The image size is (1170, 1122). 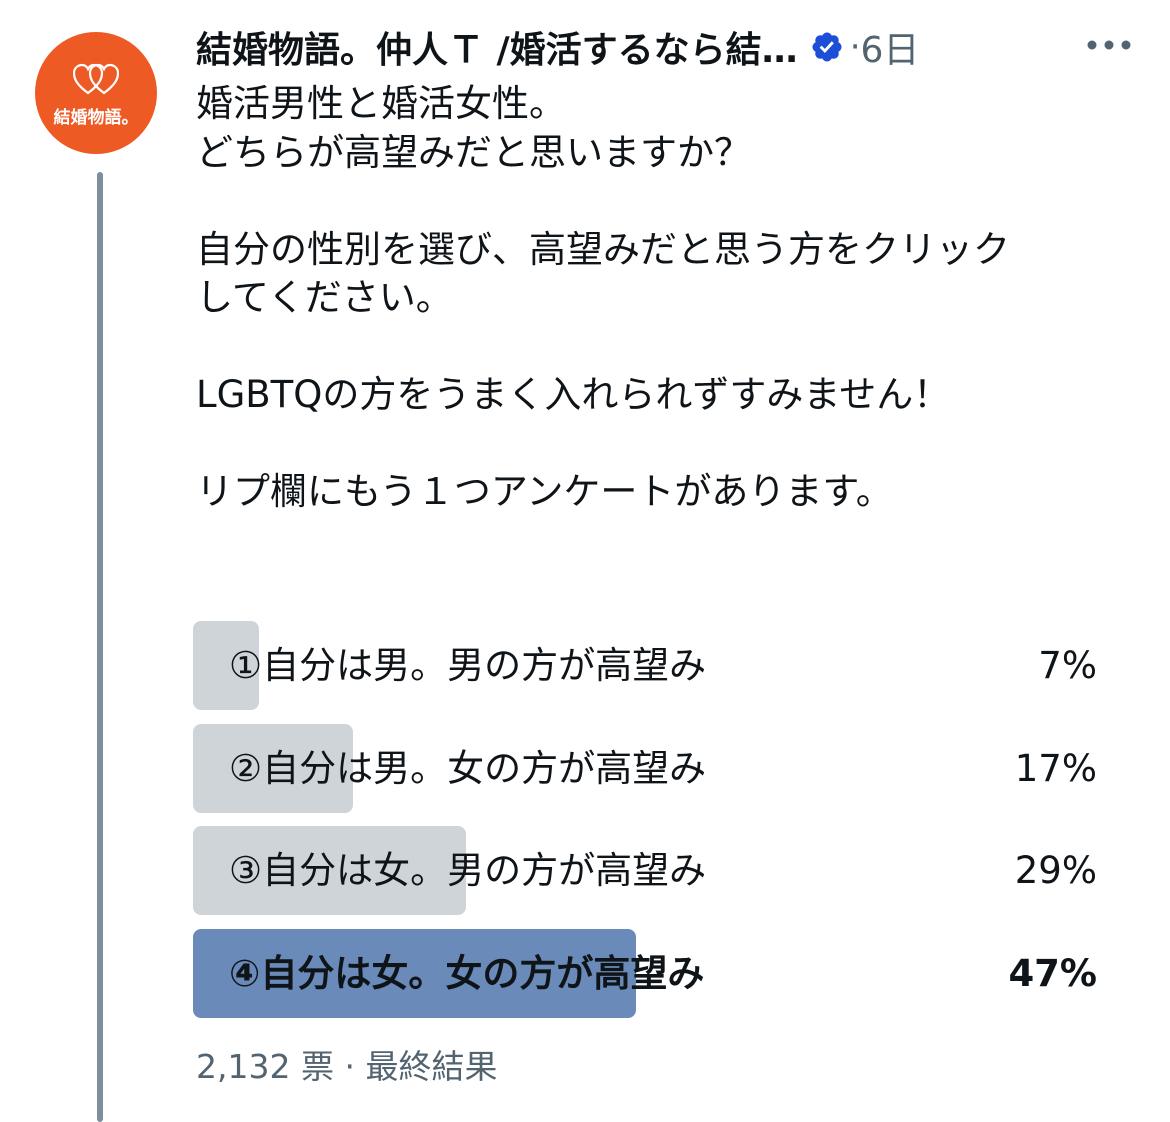 I want to click on poll-option-1: ①自分は男。男の方が高望み 7%, so click(x=648, y=665).